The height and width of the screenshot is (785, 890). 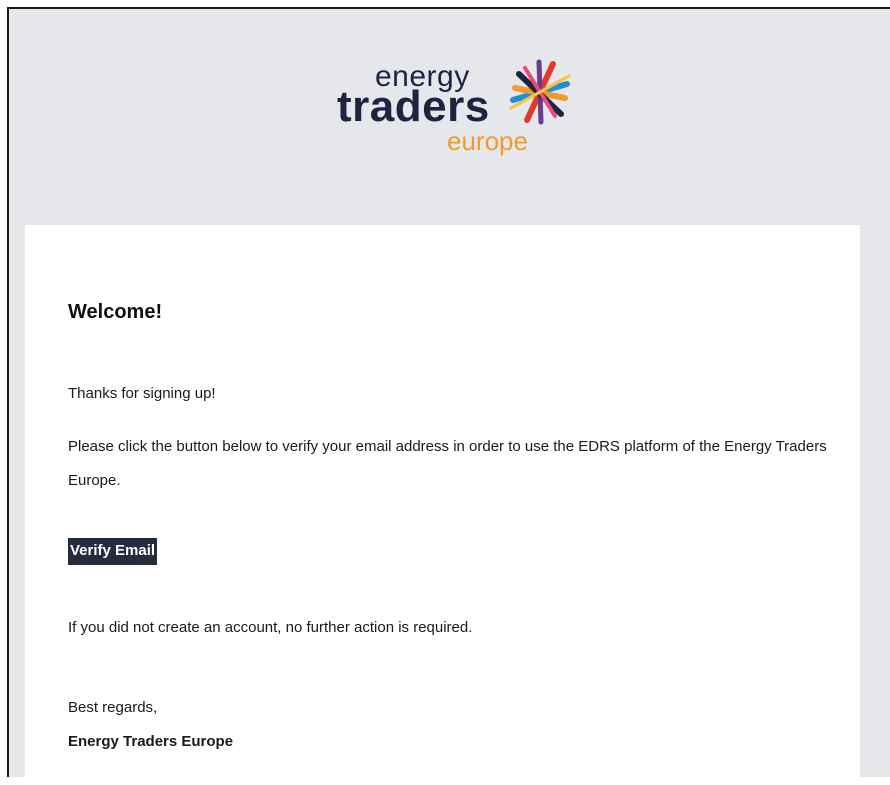 I want to click on starburst-icon, so click(x=540, y=92).